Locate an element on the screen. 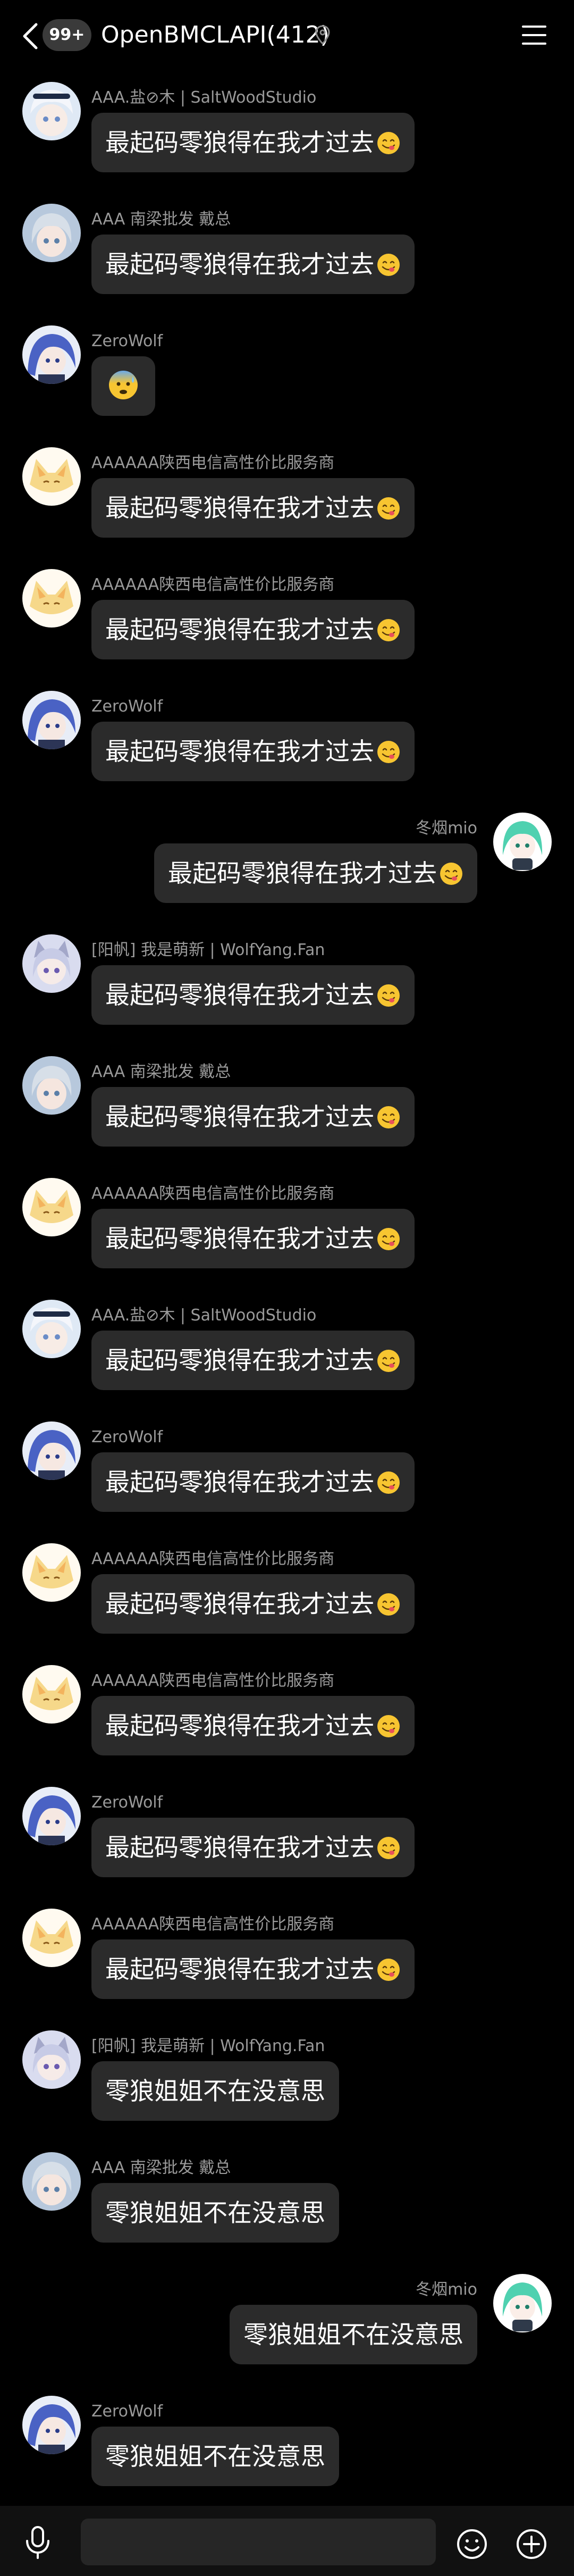 The width and height of the screenshot is (574, 2576). message-row: 冬烟mio 零狼姐姐不在没意思 is located at coordinates (287, 2332).